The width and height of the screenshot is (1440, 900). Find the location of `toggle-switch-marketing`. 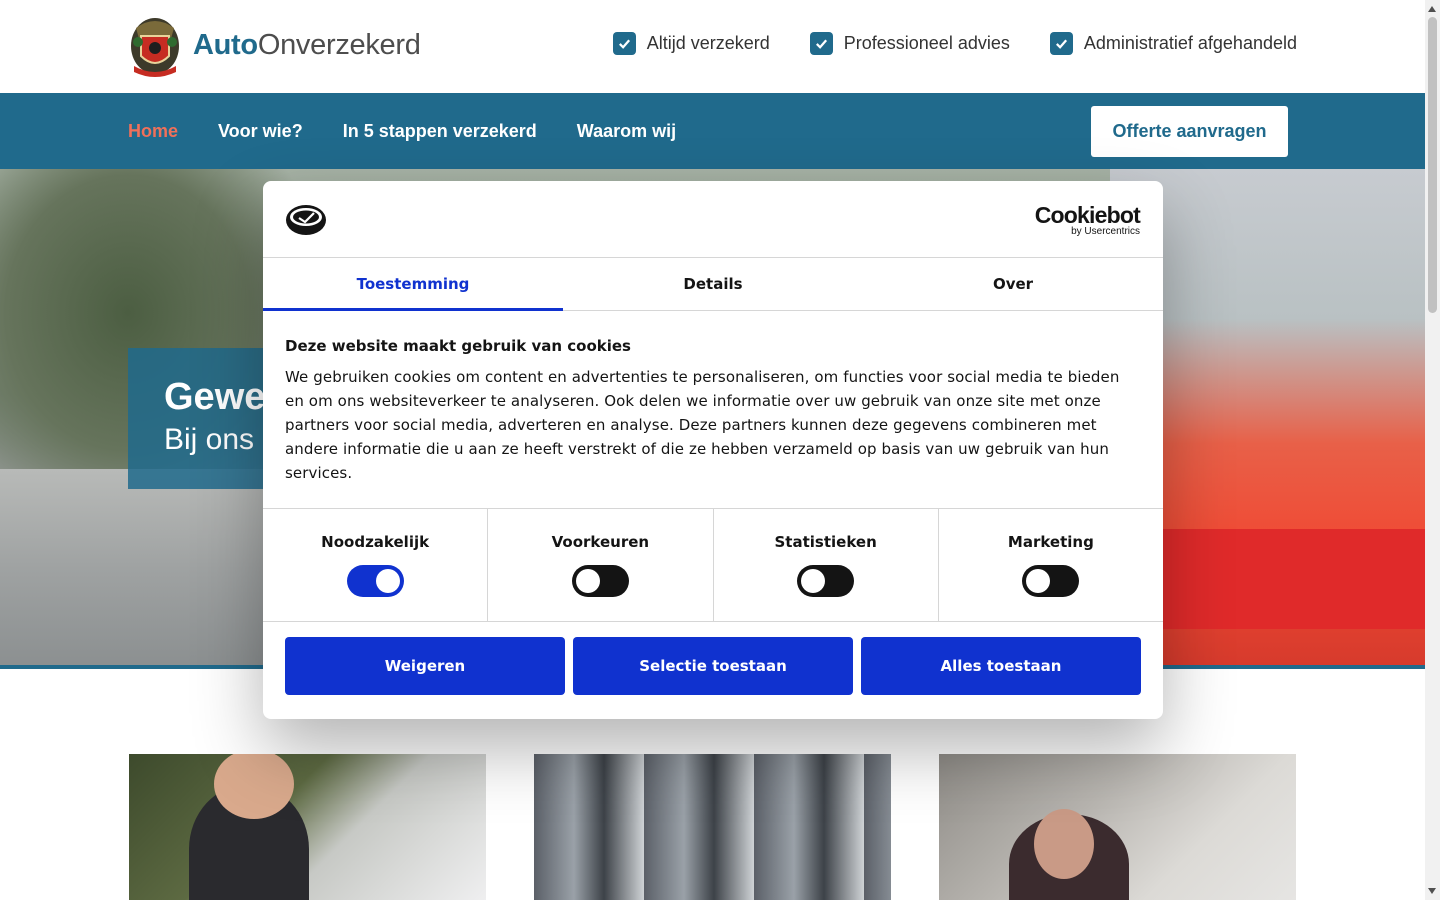

toggle-switch-marketing is located at coordinates (1051, 581).